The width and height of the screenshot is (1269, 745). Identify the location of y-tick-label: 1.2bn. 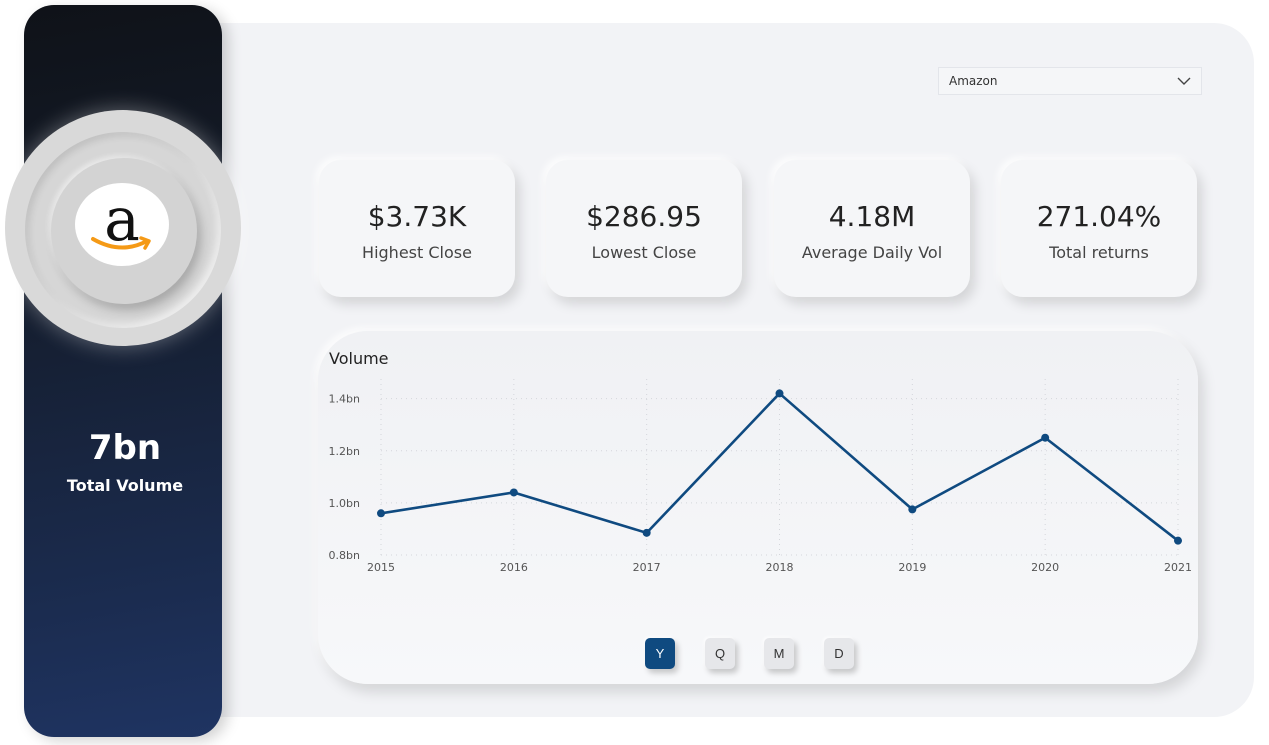
(344, 451).